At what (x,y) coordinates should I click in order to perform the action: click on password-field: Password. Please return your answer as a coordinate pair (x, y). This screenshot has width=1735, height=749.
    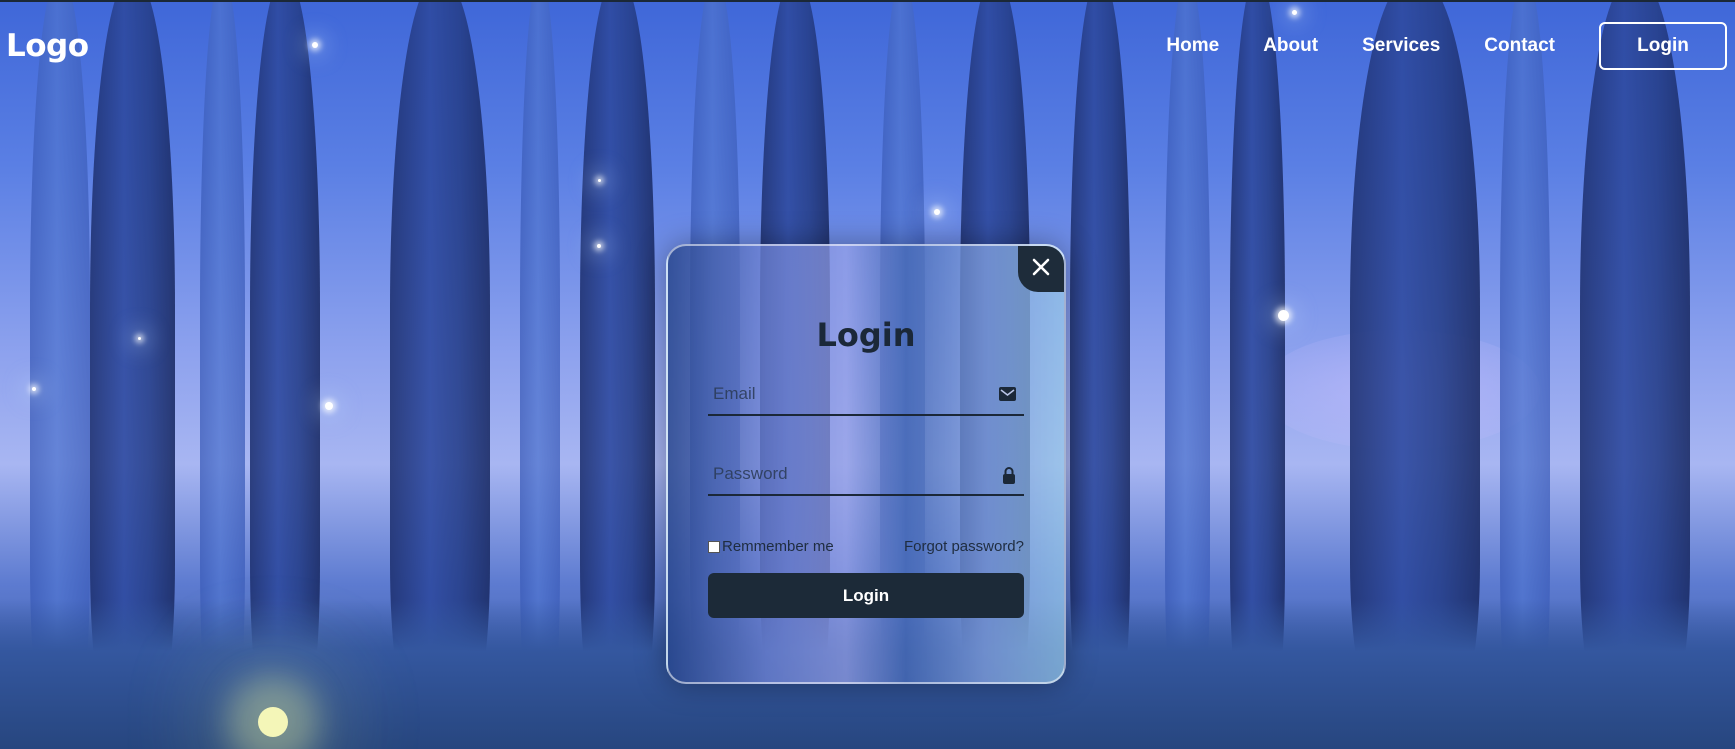
    Looking at the image, I should click on (866, 475).